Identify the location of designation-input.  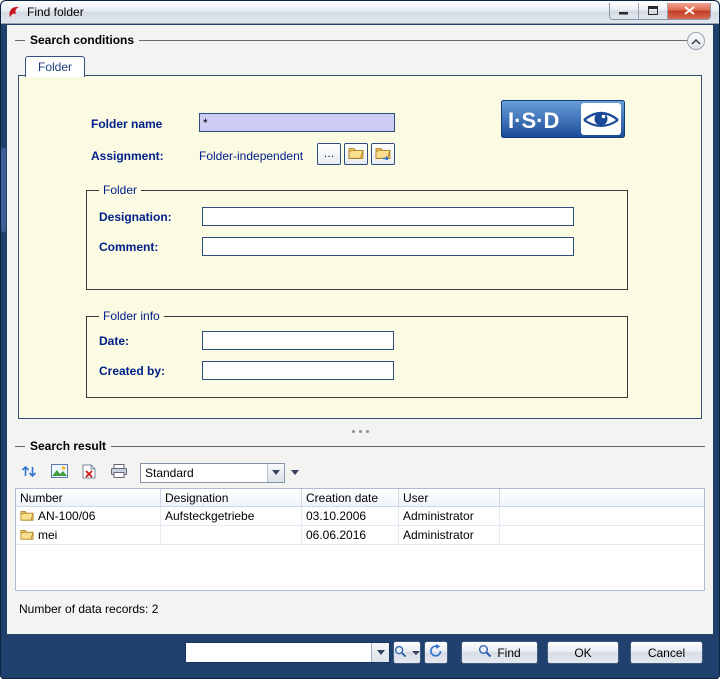
(388, 216).